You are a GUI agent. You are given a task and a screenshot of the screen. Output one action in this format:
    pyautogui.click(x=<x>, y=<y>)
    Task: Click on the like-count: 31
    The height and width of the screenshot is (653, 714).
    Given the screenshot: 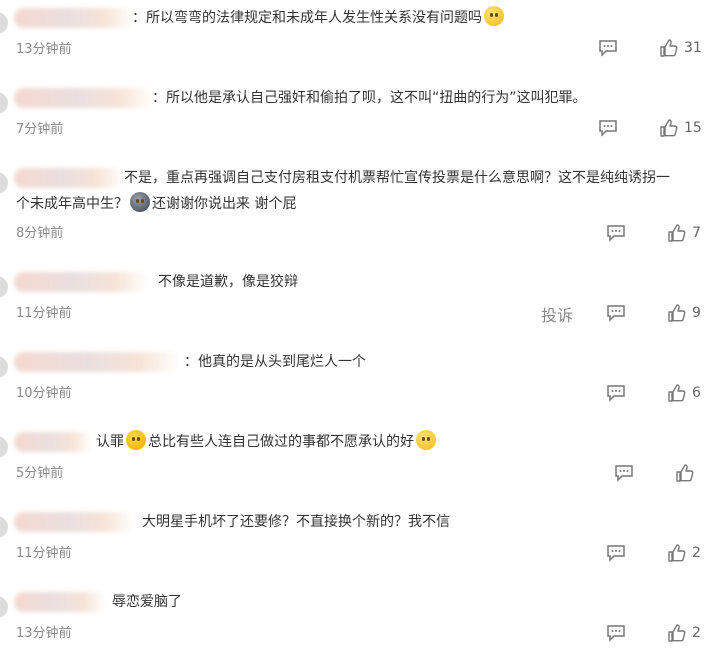 What is the action you would take?
    pyautogui.click(x=693, y=48)
    